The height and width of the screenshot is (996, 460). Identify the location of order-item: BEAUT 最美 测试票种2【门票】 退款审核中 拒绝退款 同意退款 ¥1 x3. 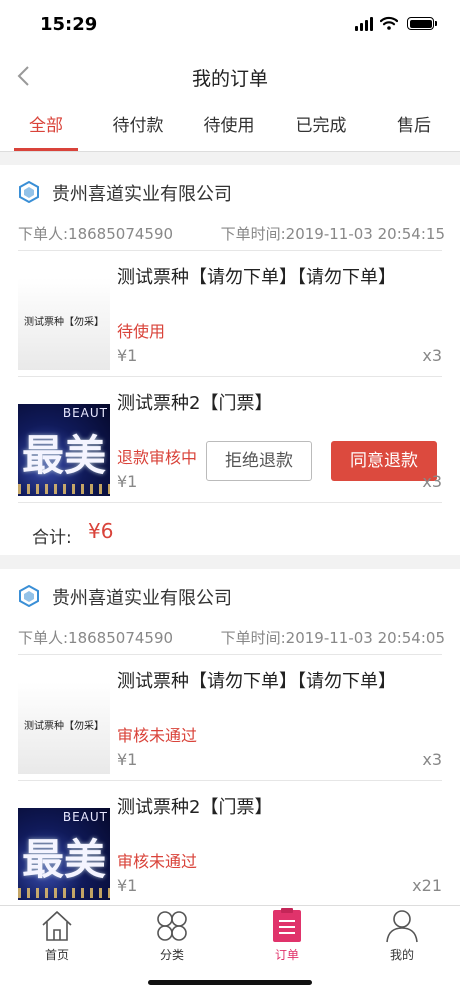
(230, 440).